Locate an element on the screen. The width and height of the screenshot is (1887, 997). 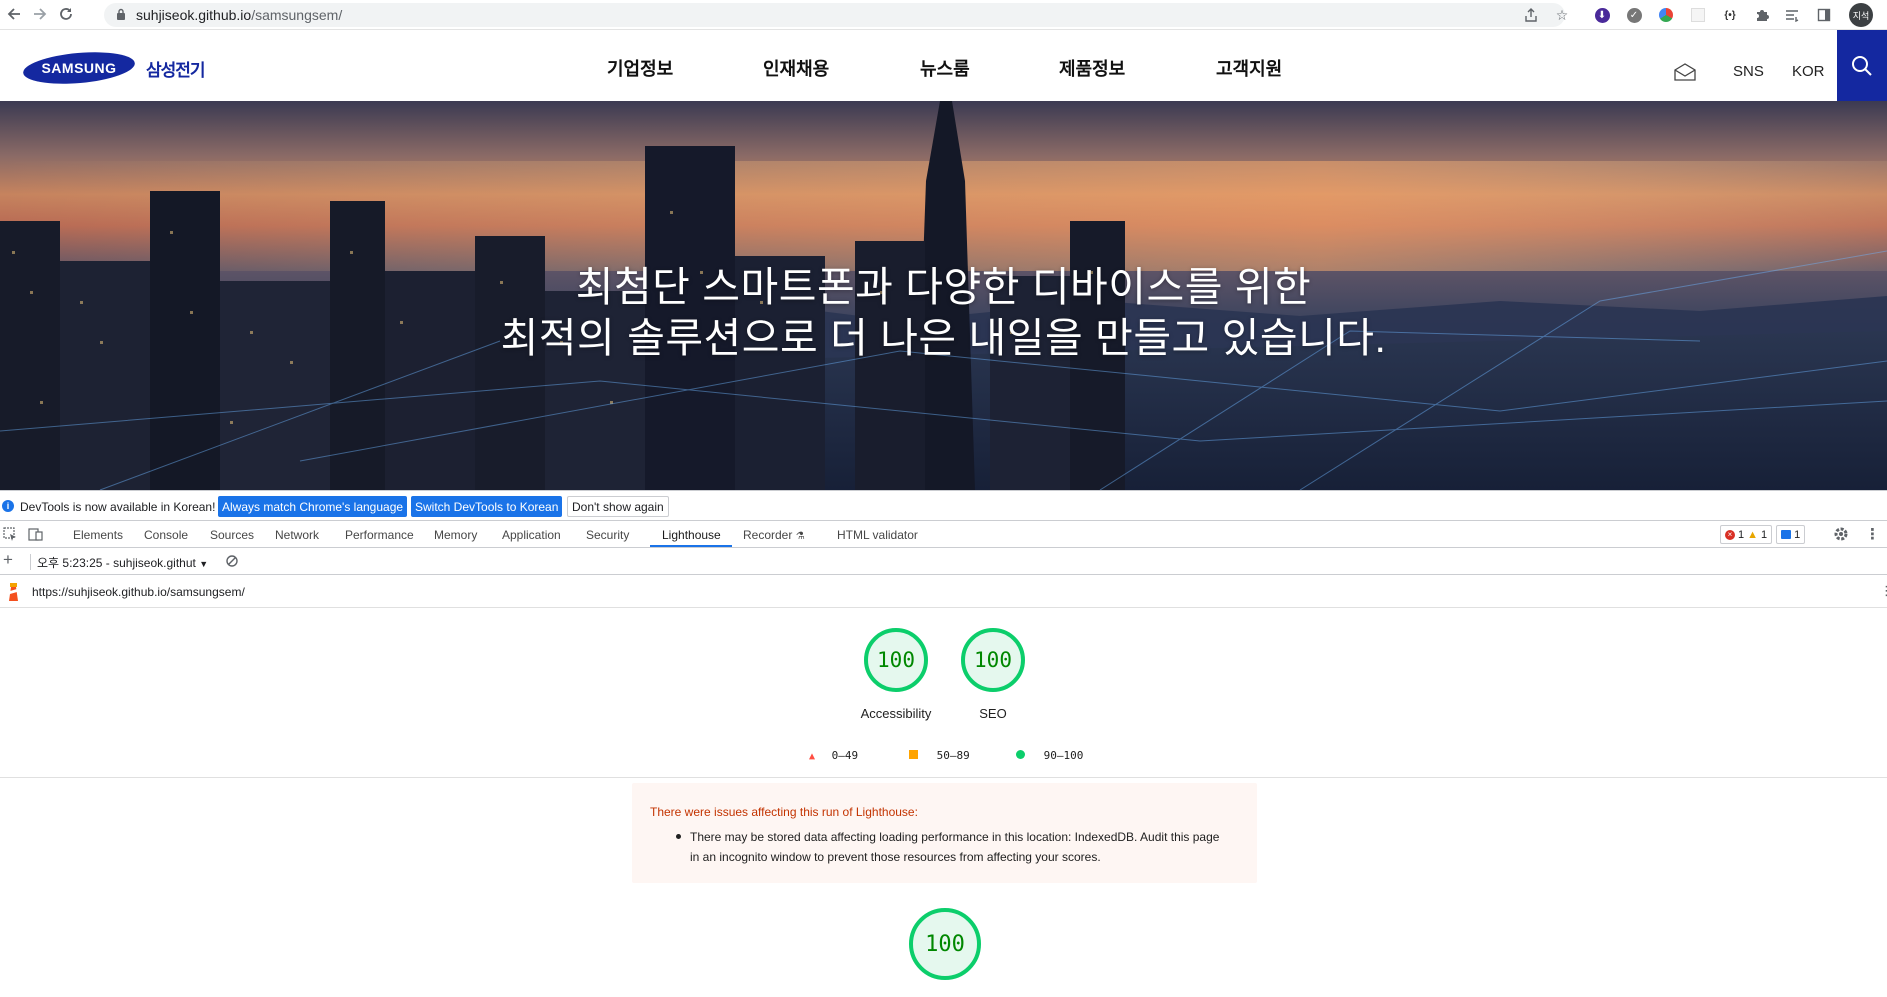
section-divider is located at coordinates (943, 777).